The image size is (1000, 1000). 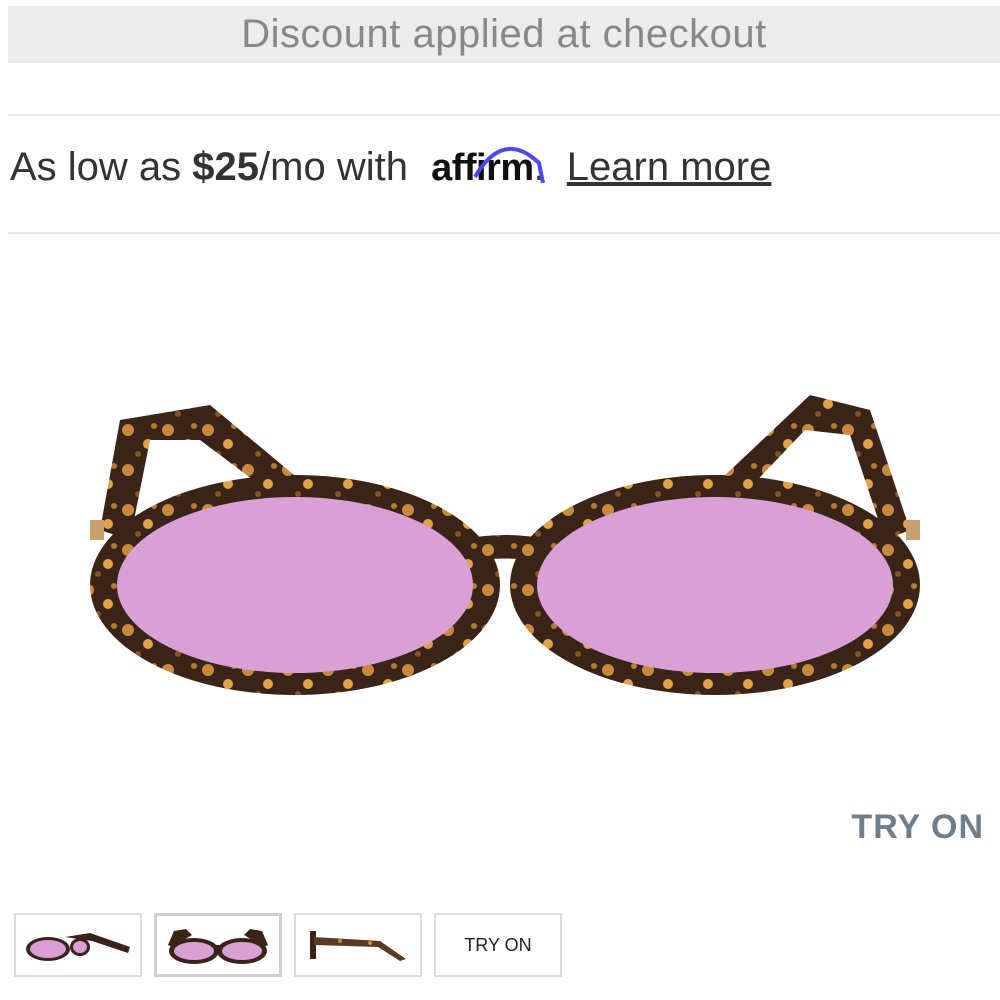 I want to click on discount-banner: Discount applied at checkout, so click(x=504, y=34).